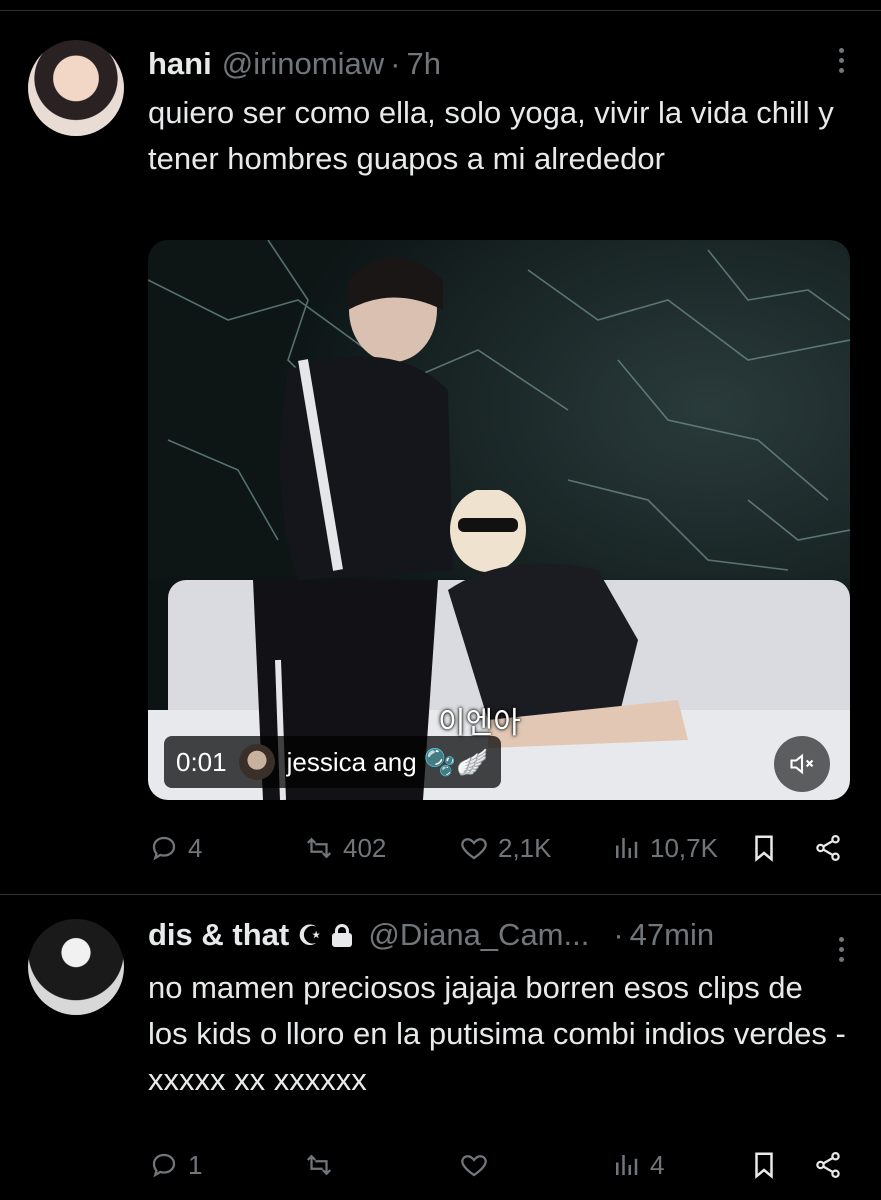  What do you see at coordinates (342, 935) in the screenshot?
I see `lock-icon` at bounding box center [342, 935].